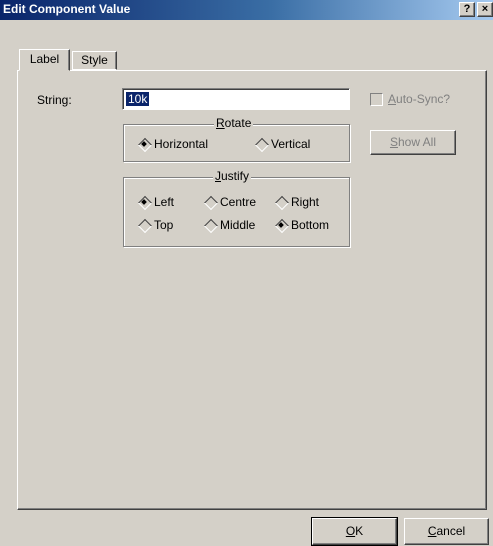 This screenshot has width=493, height=546. I want to click on radio-bottom-label: Bottom, so click(310, 225).